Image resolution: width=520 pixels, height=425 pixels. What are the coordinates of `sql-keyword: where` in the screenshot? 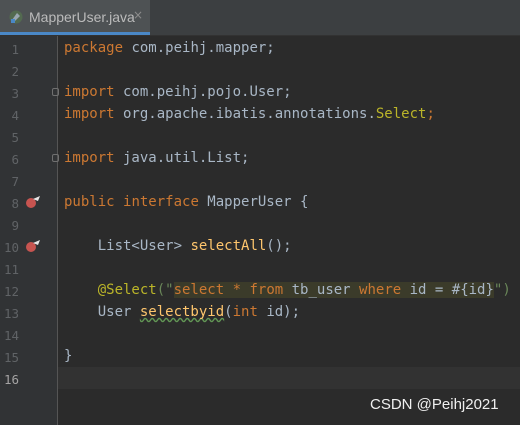 It's located at (380, 290).